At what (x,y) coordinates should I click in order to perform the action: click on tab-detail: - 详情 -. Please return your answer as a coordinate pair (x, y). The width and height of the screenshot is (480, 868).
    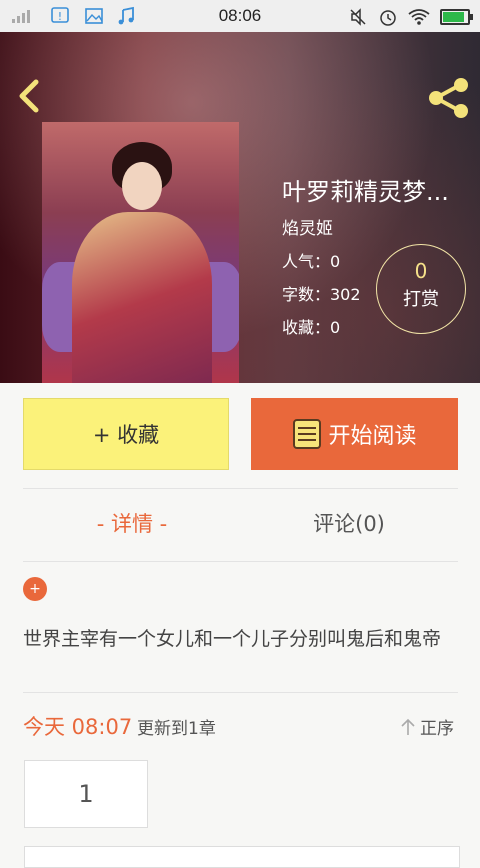
    Looking at the image, I should click on (132, 523).